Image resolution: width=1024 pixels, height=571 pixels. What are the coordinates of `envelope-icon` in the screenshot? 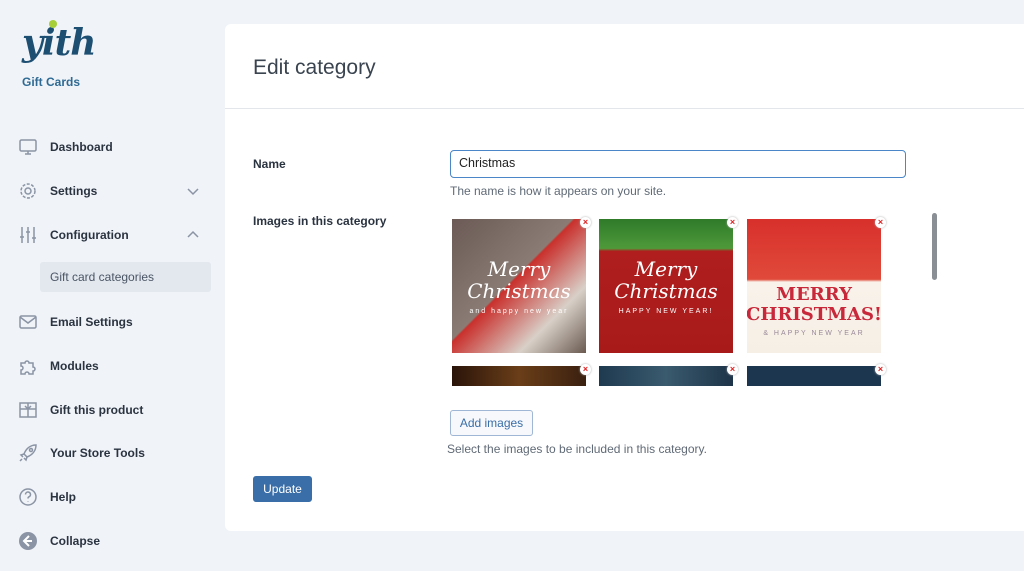 It's located at (28, 322).